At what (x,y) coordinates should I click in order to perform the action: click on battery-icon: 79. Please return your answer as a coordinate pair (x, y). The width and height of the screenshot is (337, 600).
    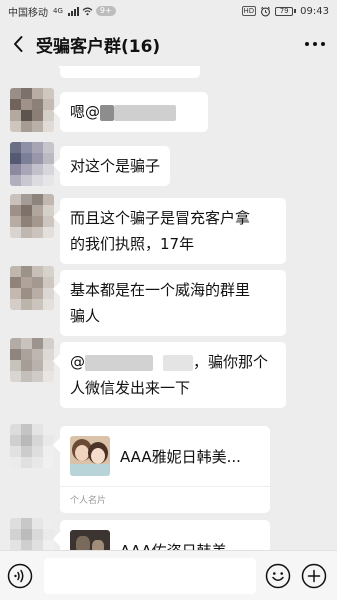
    Looking at the image, I should click on (286, 11).